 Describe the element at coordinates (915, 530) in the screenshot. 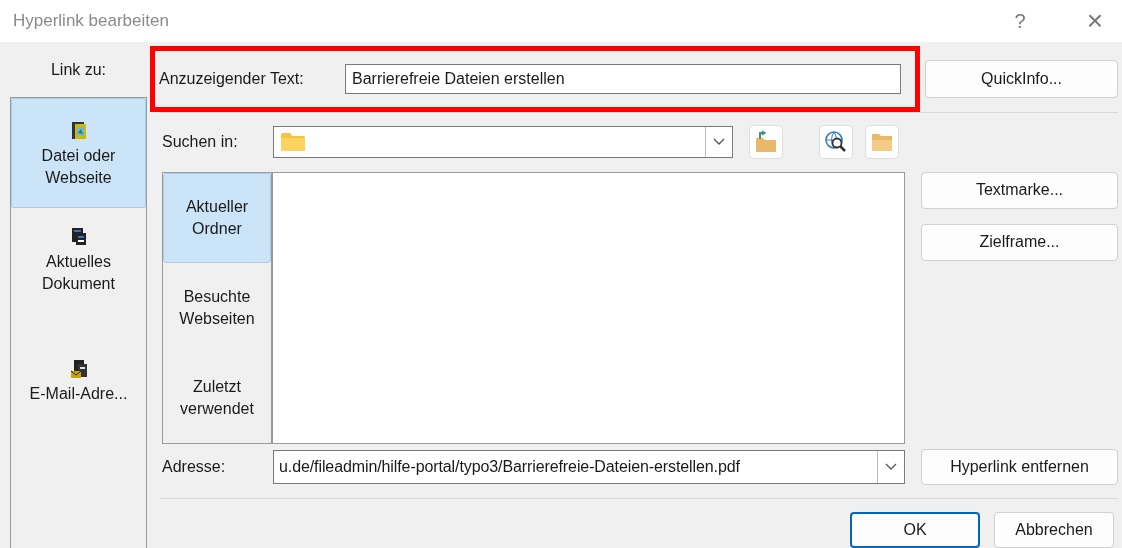

I see `ok-button: OK` at that location.